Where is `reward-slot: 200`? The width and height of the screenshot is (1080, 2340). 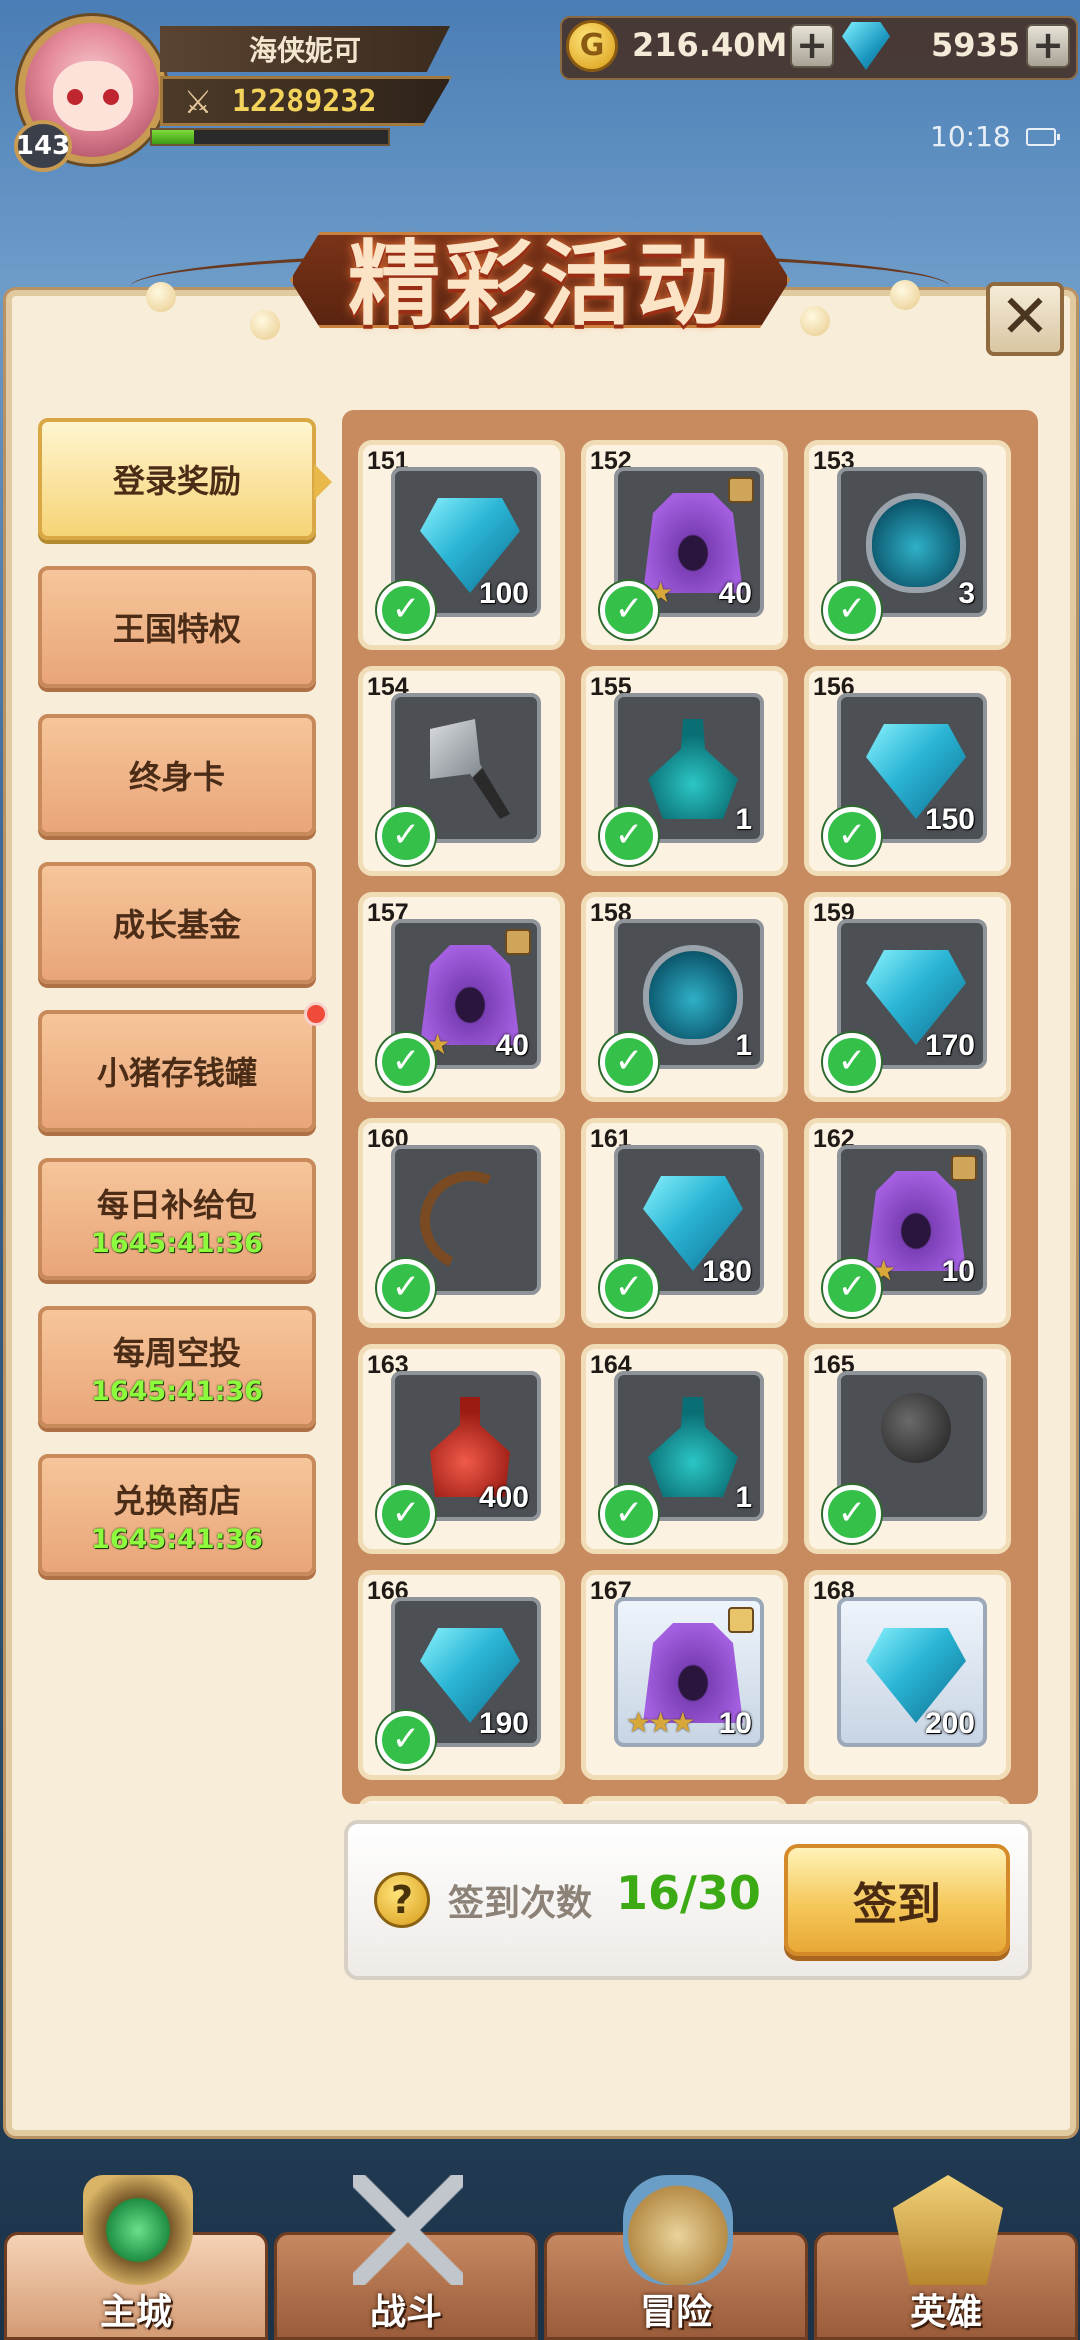 reward-slot: 200 is located at coordinates (912, 1672).